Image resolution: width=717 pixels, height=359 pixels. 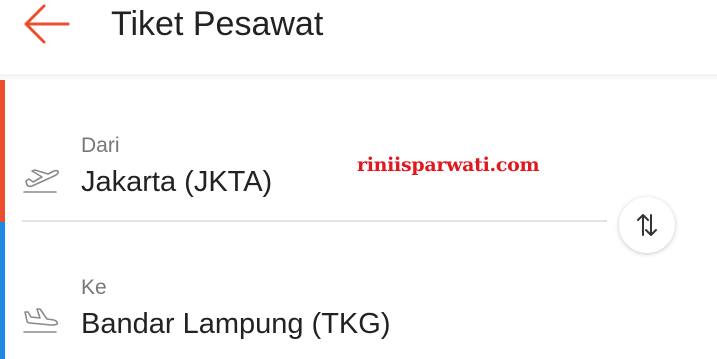 I want to click on origin-value: Jakarta (JKTA), so click(x=177, y=182).